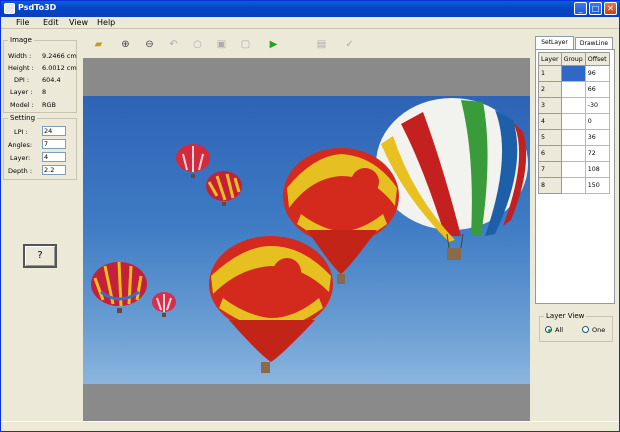 The width and height of the screenshot is (620, 432). What do you see at coordinates (197, 44) in the screenshot?
I see `circle-icon: ○` at bounding box center [197, 44].